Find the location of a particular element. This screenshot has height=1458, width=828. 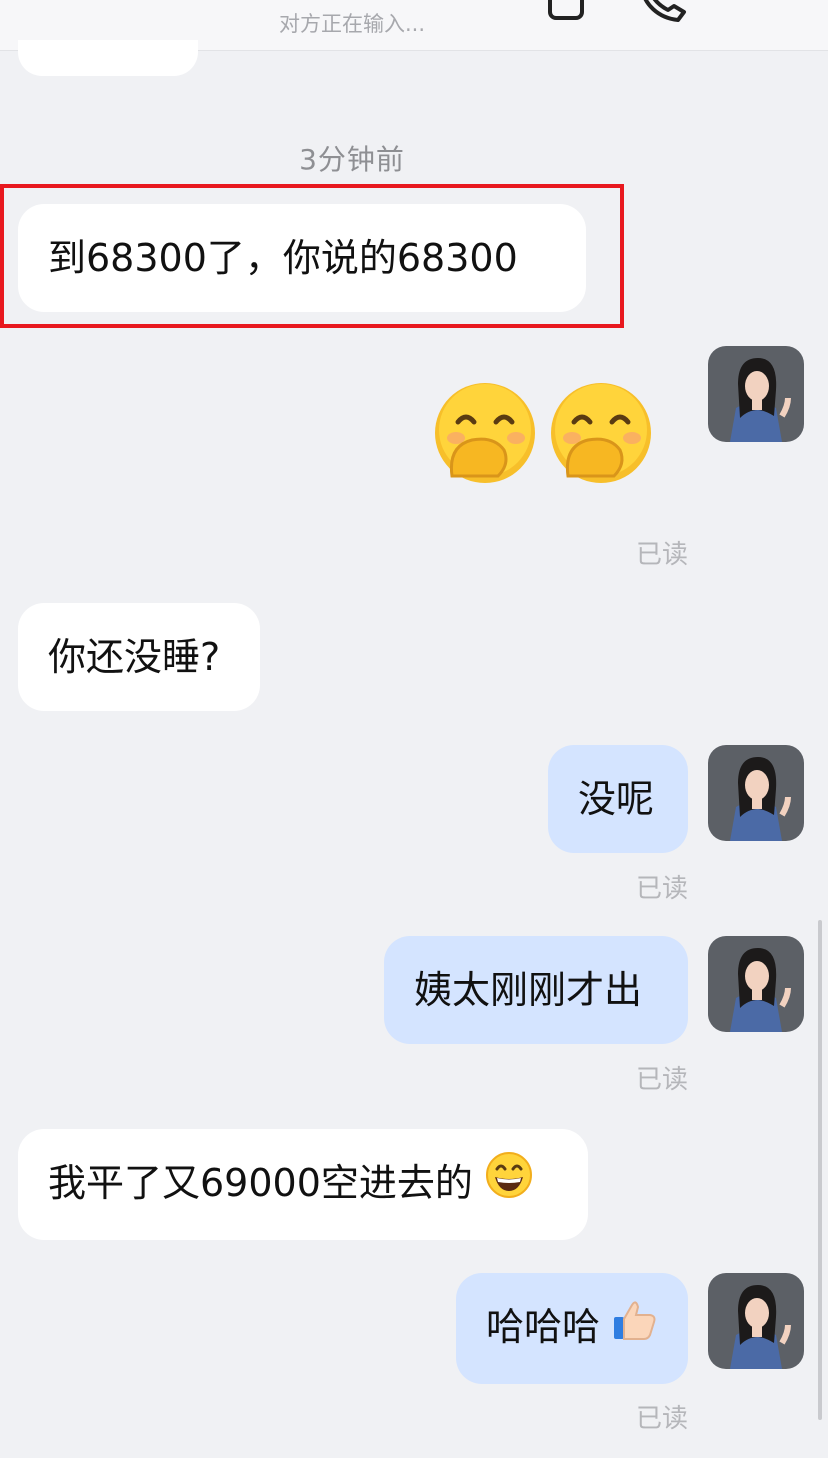

thumbs-up-emoji is located at coordinates (635, 1330).